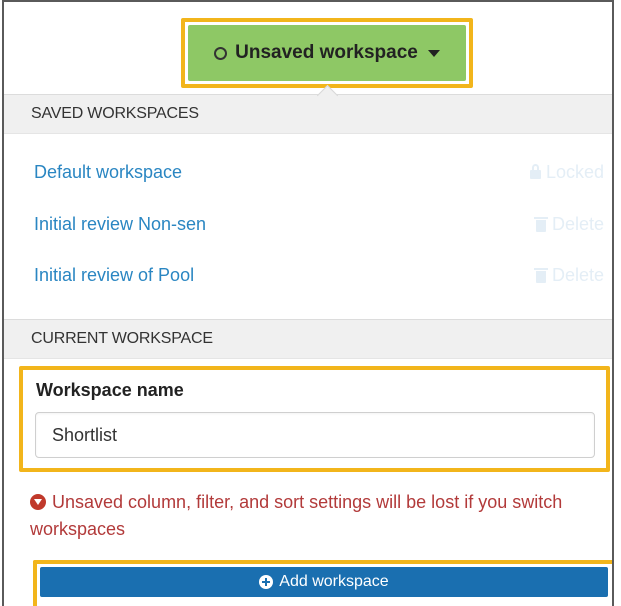 The width and height of the screenshot is (621, 606). What do you see at coordinates (308, 339) in the screenshot?
I see `current-workspace-header: CURRENT WORKSPACE` at bounding box center [308, 339].